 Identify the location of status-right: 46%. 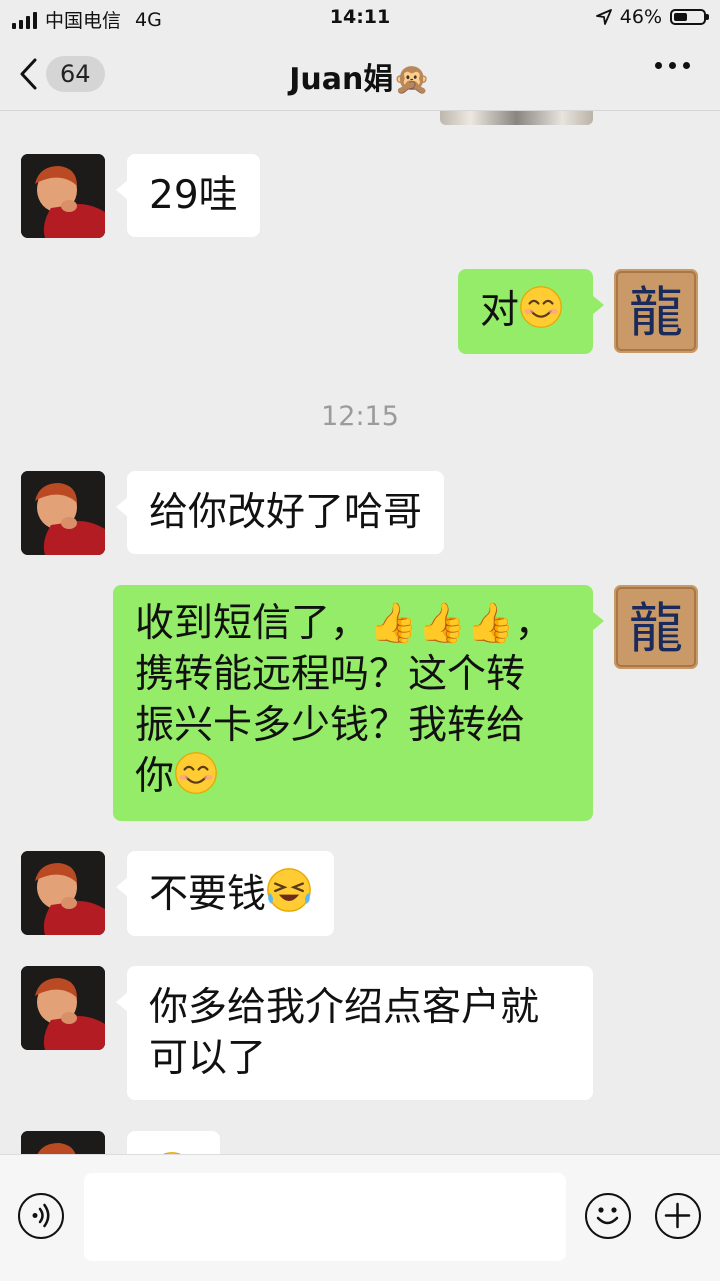
(652, 17).